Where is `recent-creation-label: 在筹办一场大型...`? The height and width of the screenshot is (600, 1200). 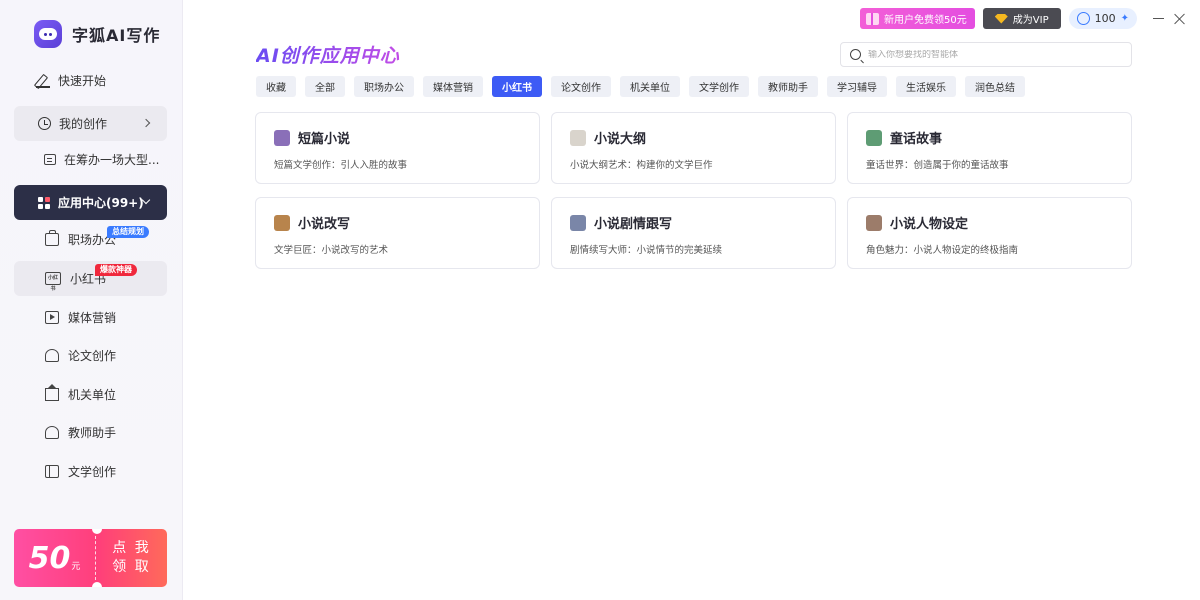 recent-creation-label: 在筹办一场大型... is located at coordinates (112, 160).